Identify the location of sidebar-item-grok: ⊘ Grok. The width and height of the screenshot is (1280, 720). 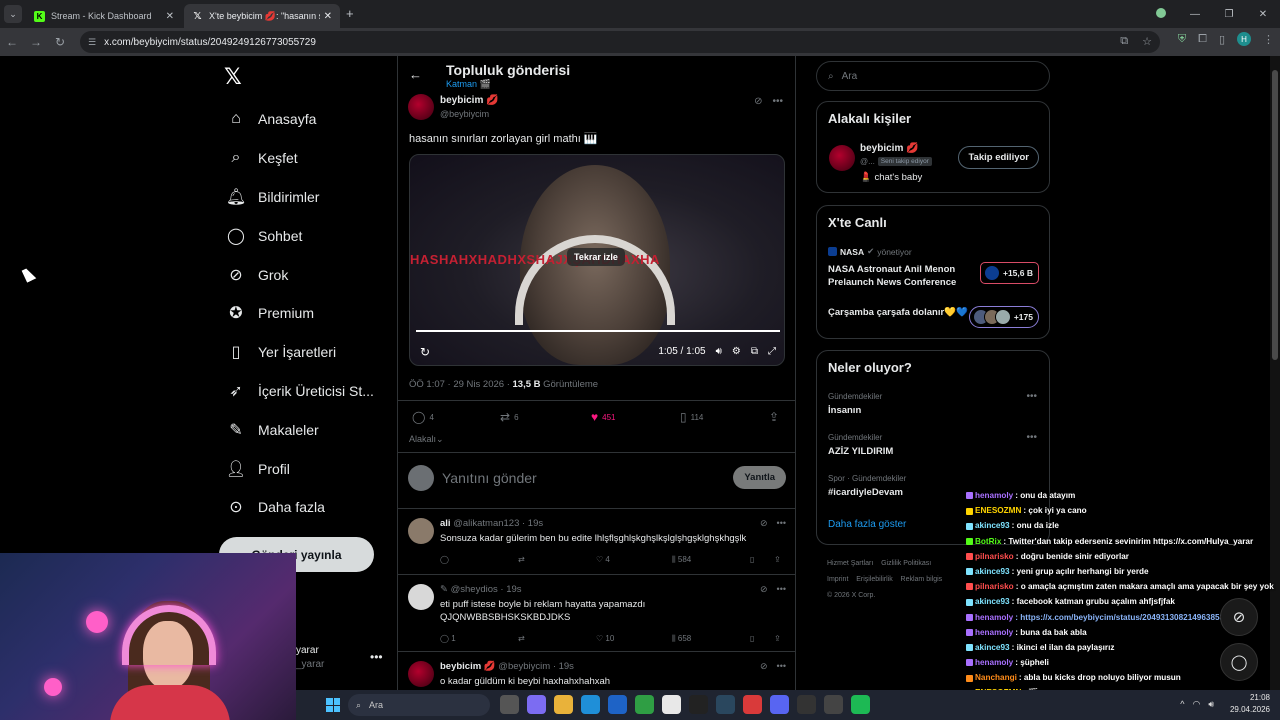
(300, 274).